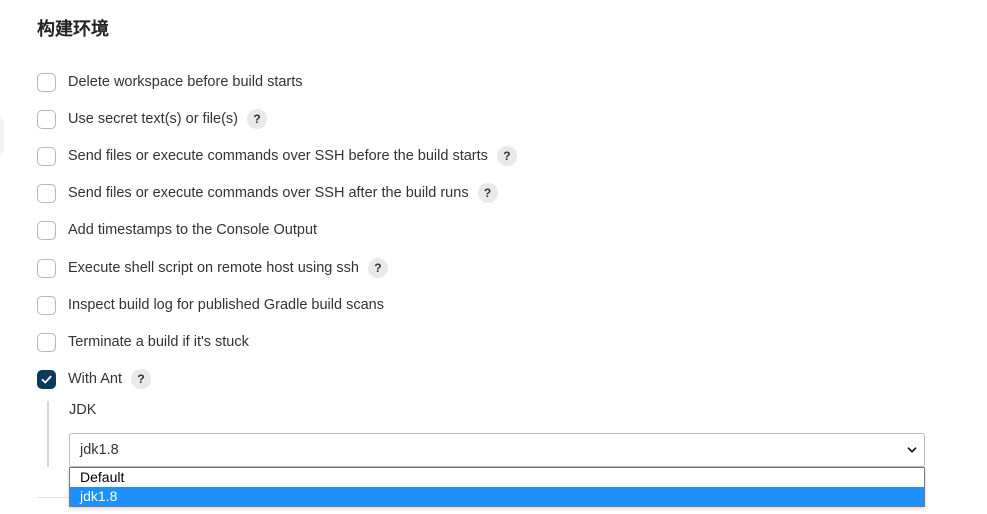 The width and height of the screenshot is (987, 514). I want to click on option-label: With Ant, so click(95, 379).